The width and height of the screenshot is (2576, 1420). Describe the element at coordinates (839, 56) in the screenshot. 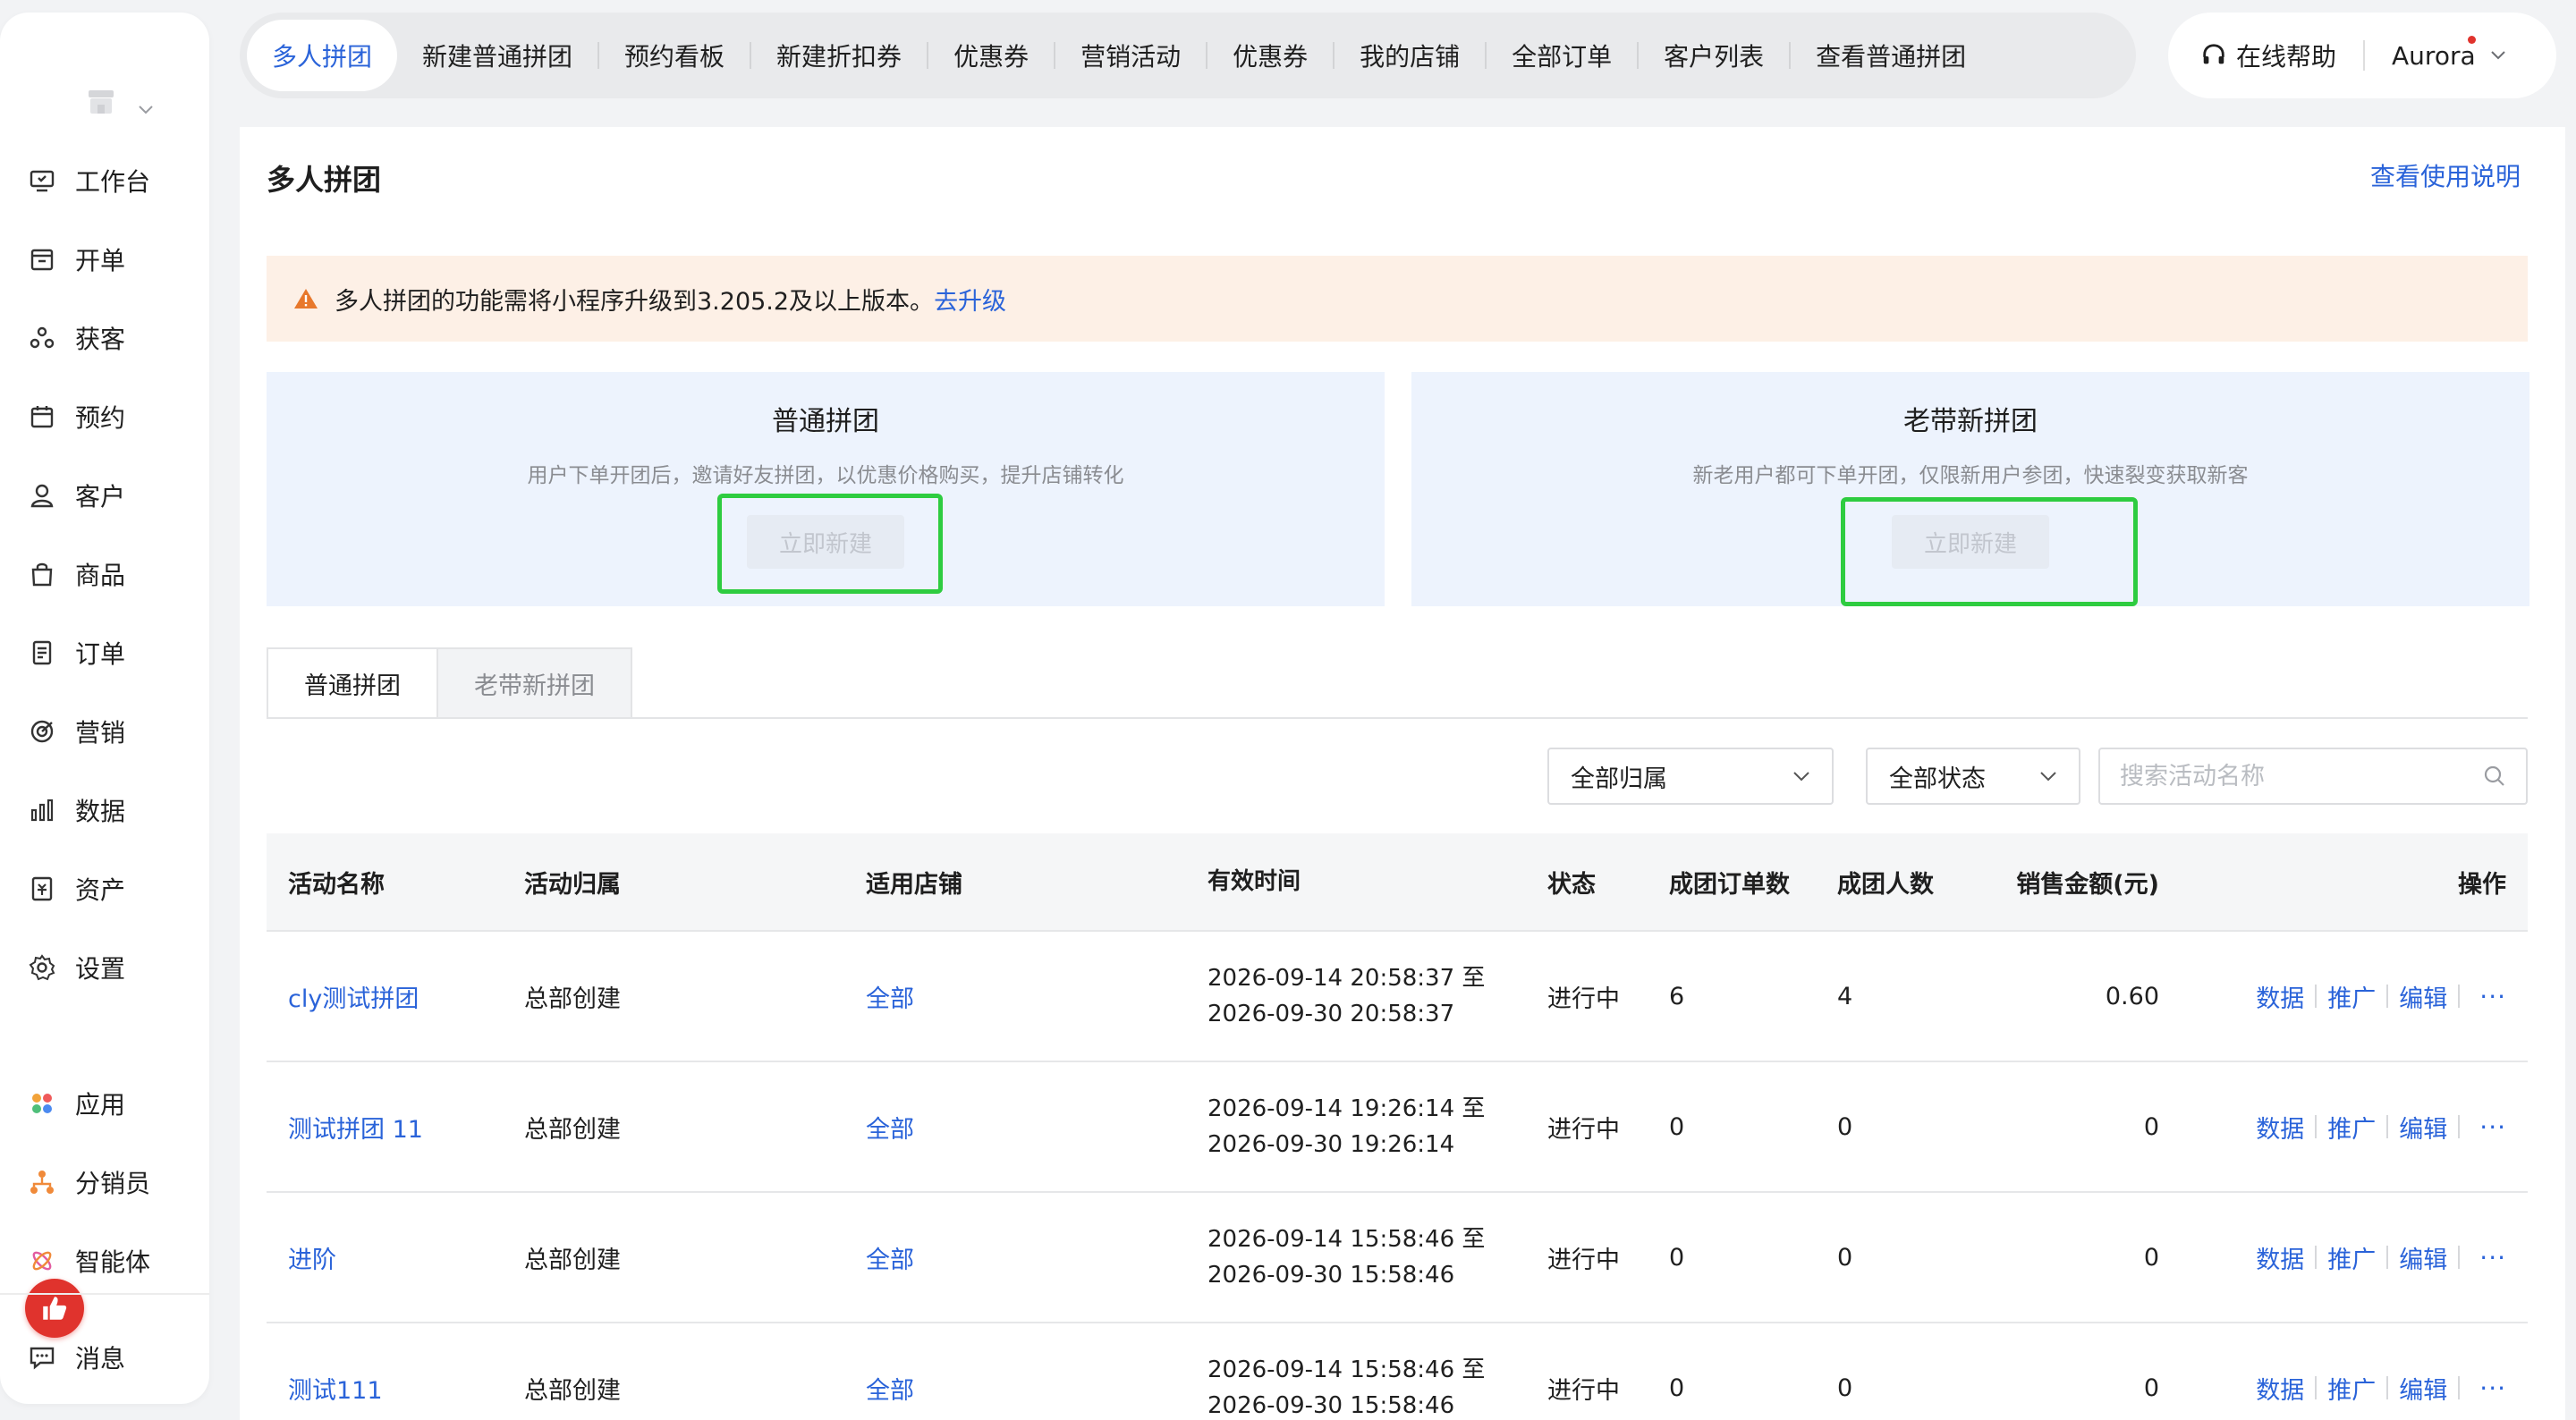

I see `tab-new-discount-coupon: 新建折扣券` at that location.